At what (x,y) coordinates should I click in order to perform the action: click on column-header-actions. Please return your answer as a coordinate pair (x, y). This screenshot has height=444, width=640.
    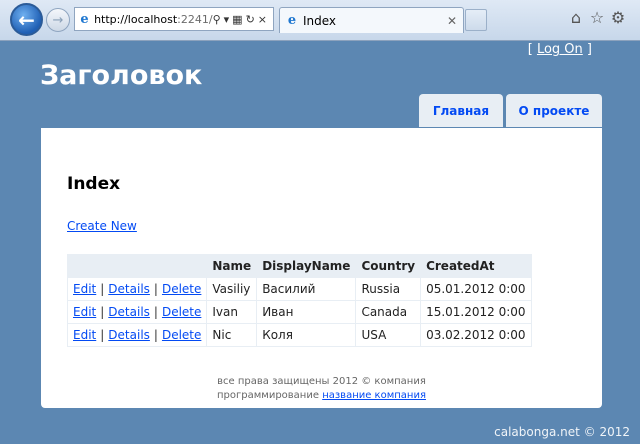
    Looking at the image, I should click on (137, 266).